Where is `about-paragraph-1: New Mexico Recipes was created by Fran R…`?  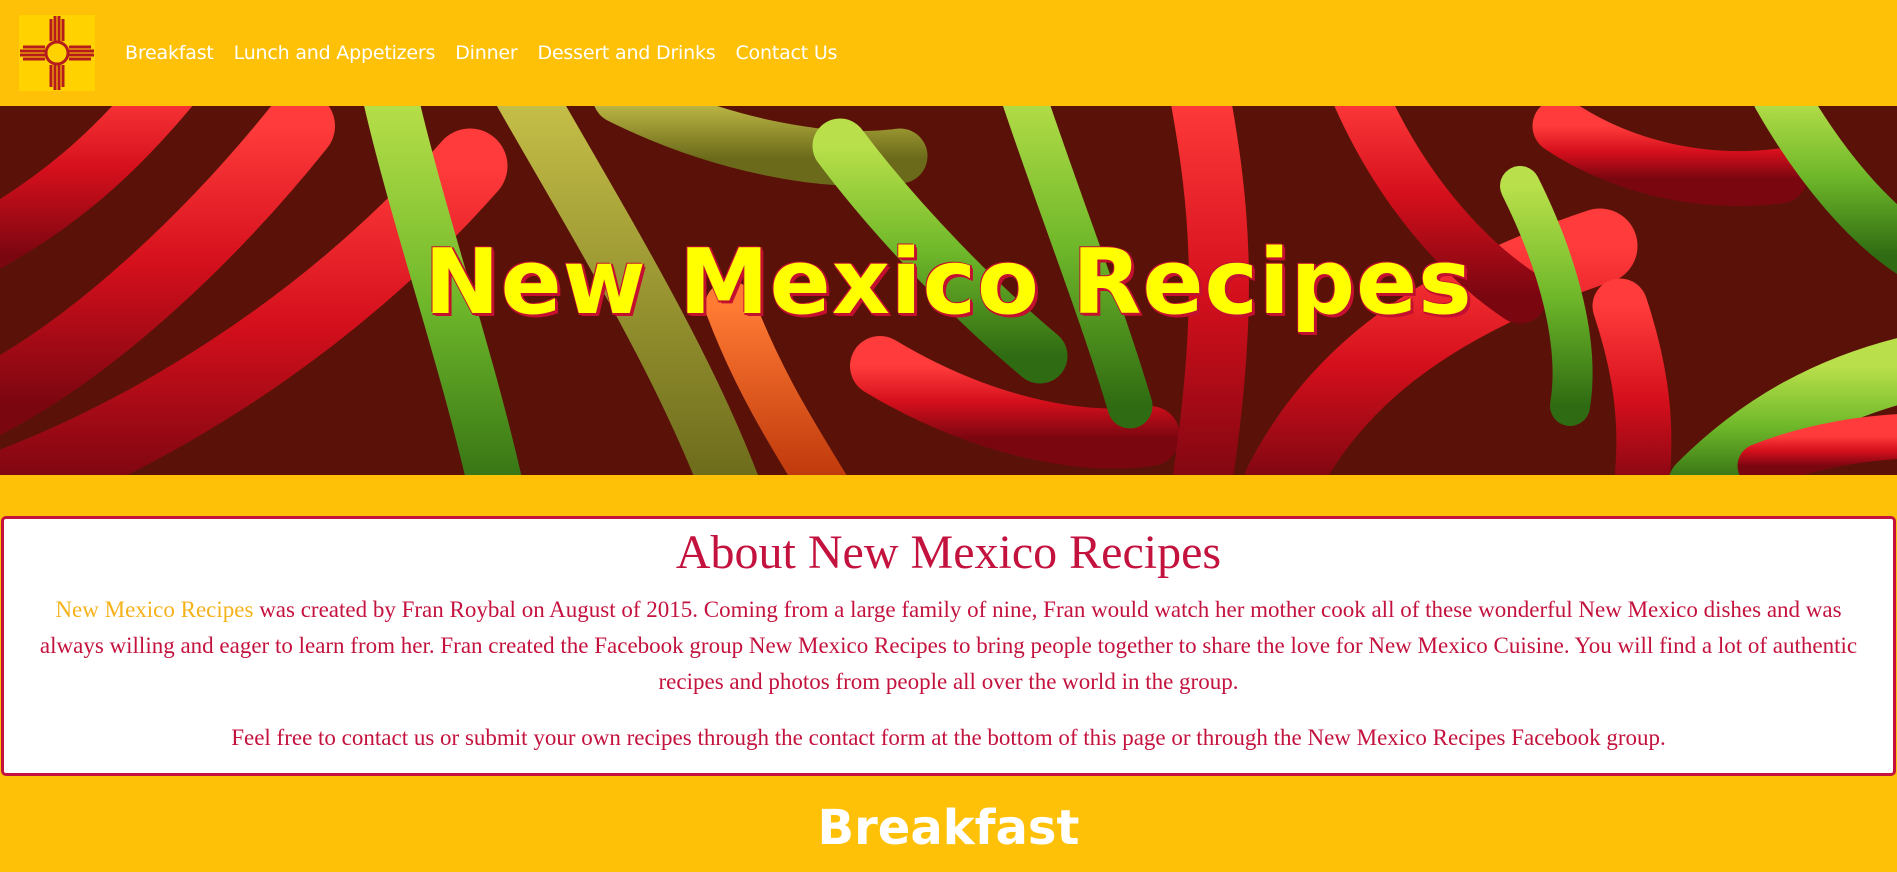
about-paragraph-1: New Mexico Recipes was created by Fran R… is located at coordinates (948, 646).